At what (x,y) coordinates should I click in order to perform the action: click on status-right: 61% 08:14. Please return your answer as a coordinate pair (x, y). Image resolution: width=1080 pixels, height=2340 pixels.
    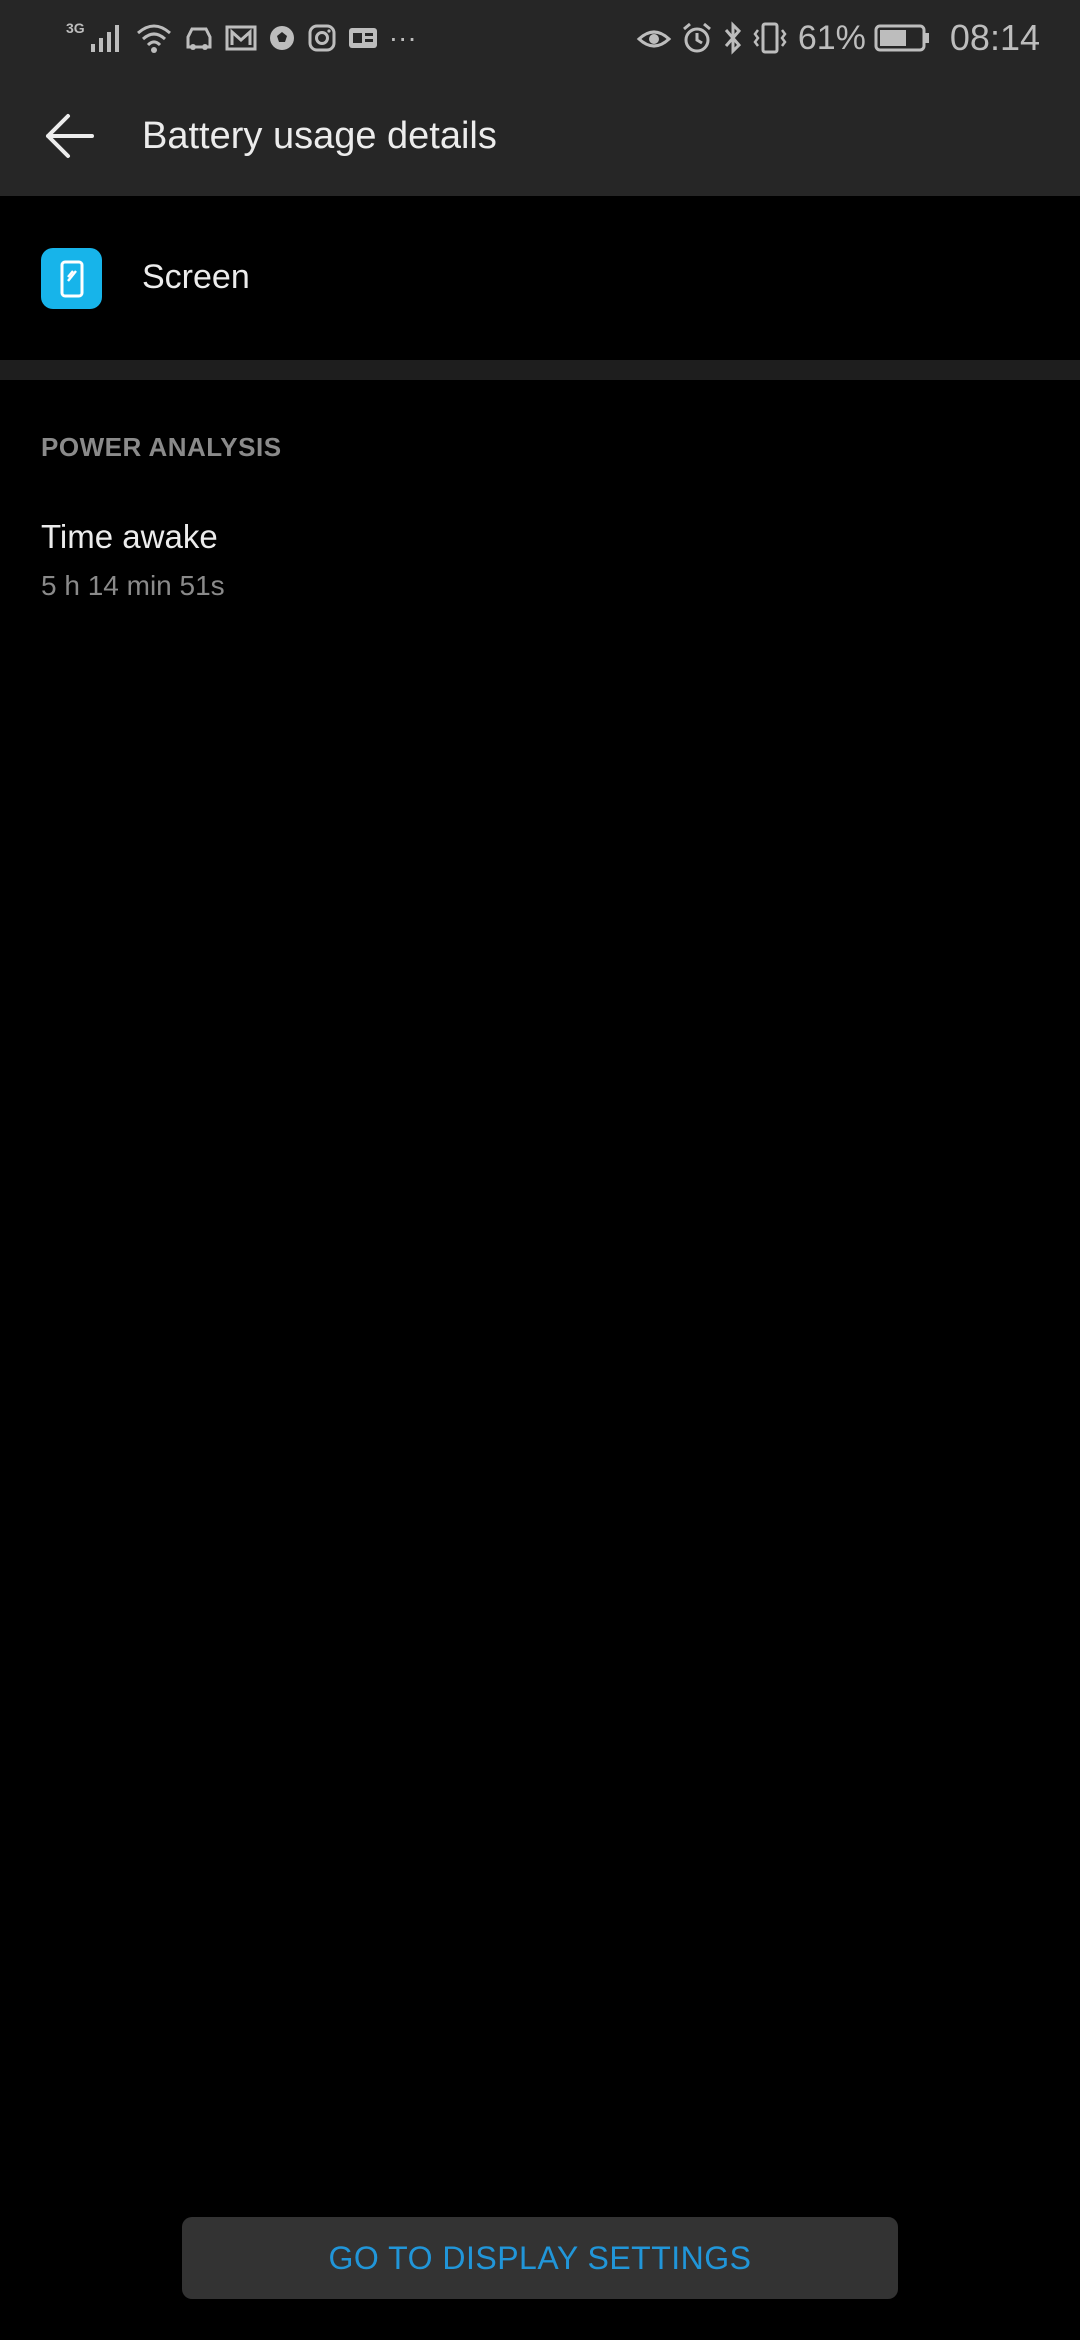
    Looking at the image, I should click on (838, 38).